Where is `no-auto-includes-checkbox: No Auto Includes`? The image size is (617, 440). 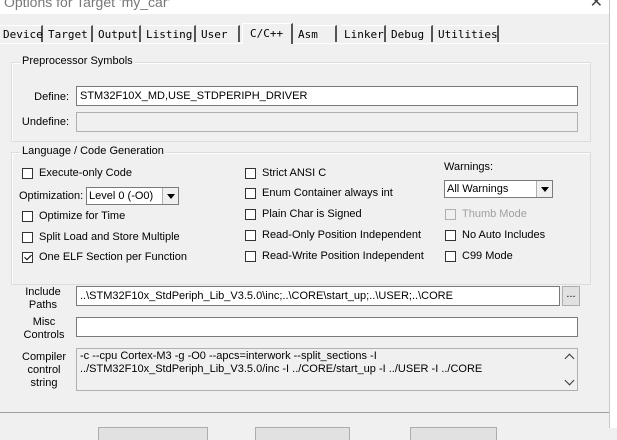 no-auto-includes-checkbox: No Auto Includes is located at coordinates (495, 235).